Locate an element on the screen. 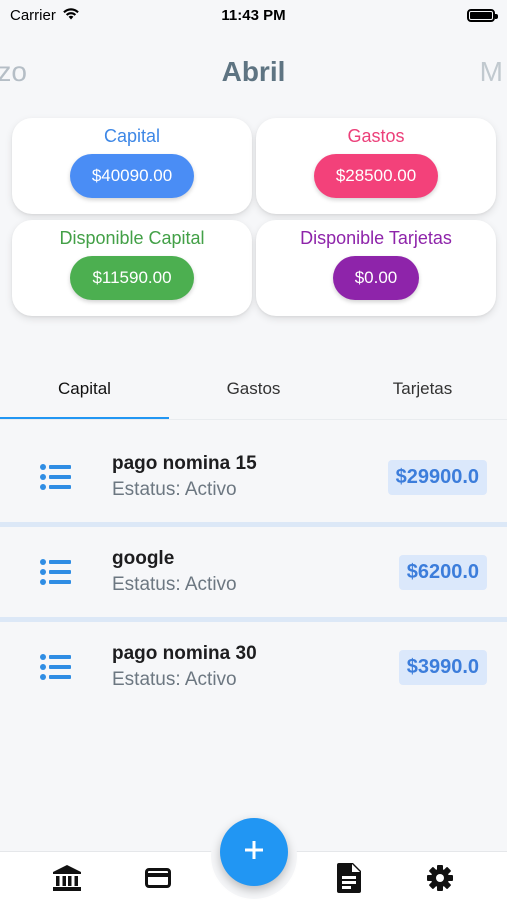 This screenshot has width=507, height=900. plus-icon is located at coordinates (254, 852).